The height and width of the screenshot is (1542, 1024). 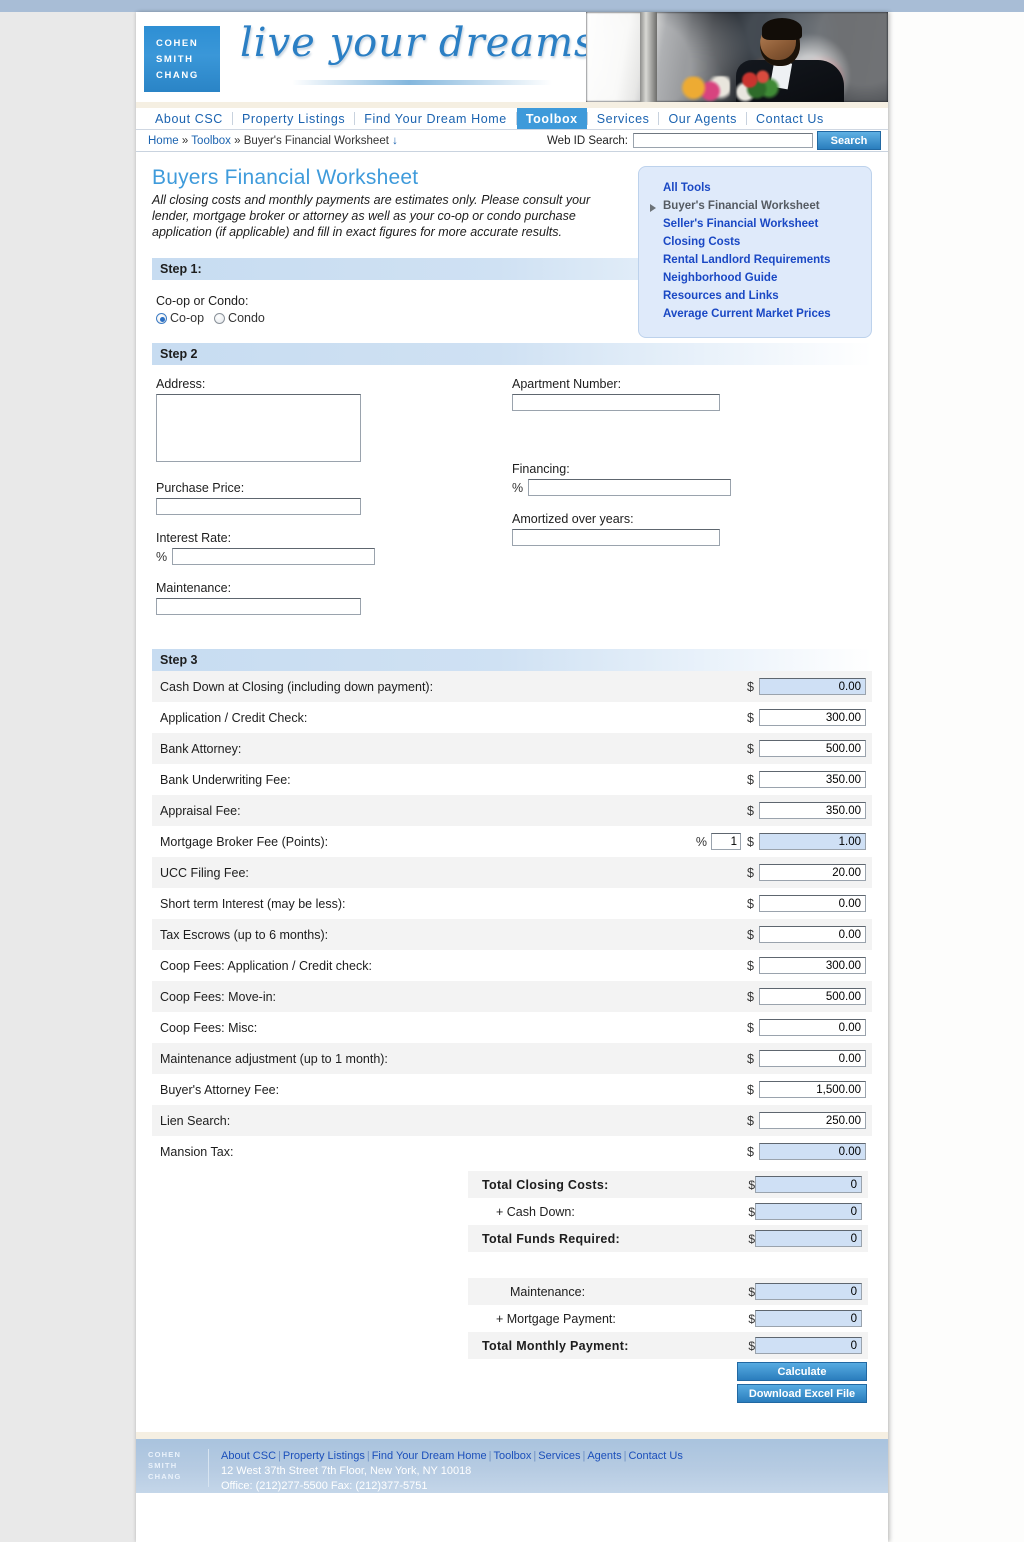 I want to click on breadcrumb-current: Buyer's Financial Worksheet, so click(x=316, y=140).